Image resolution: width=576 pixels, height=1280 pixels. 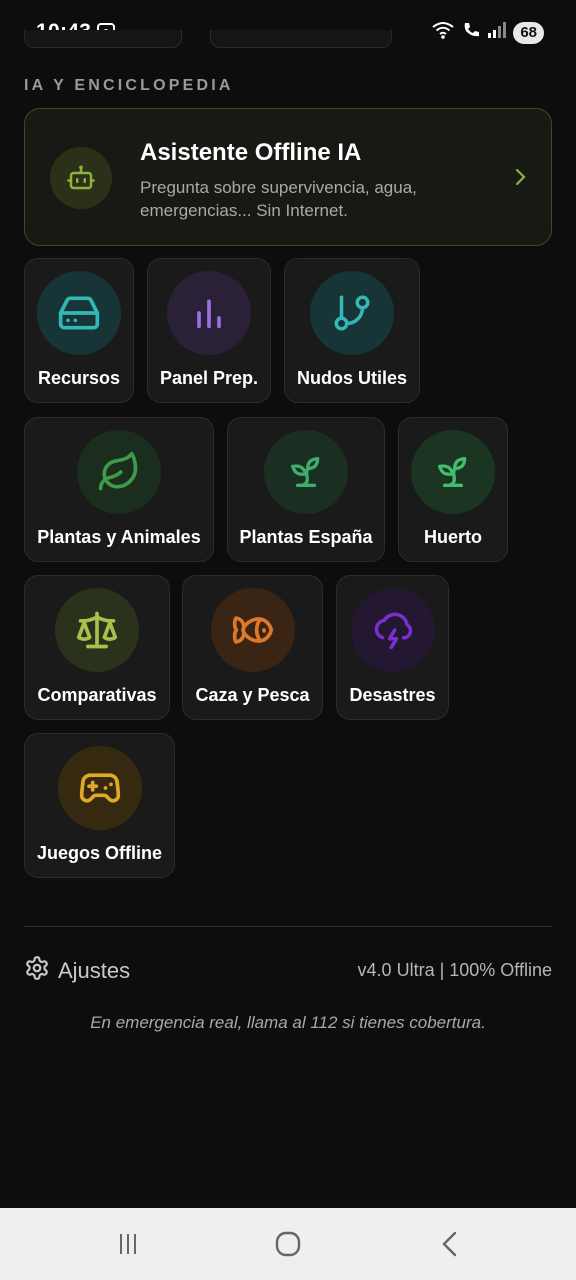 I want to click on tile-label: Recursos, so click(x=79, y=378).